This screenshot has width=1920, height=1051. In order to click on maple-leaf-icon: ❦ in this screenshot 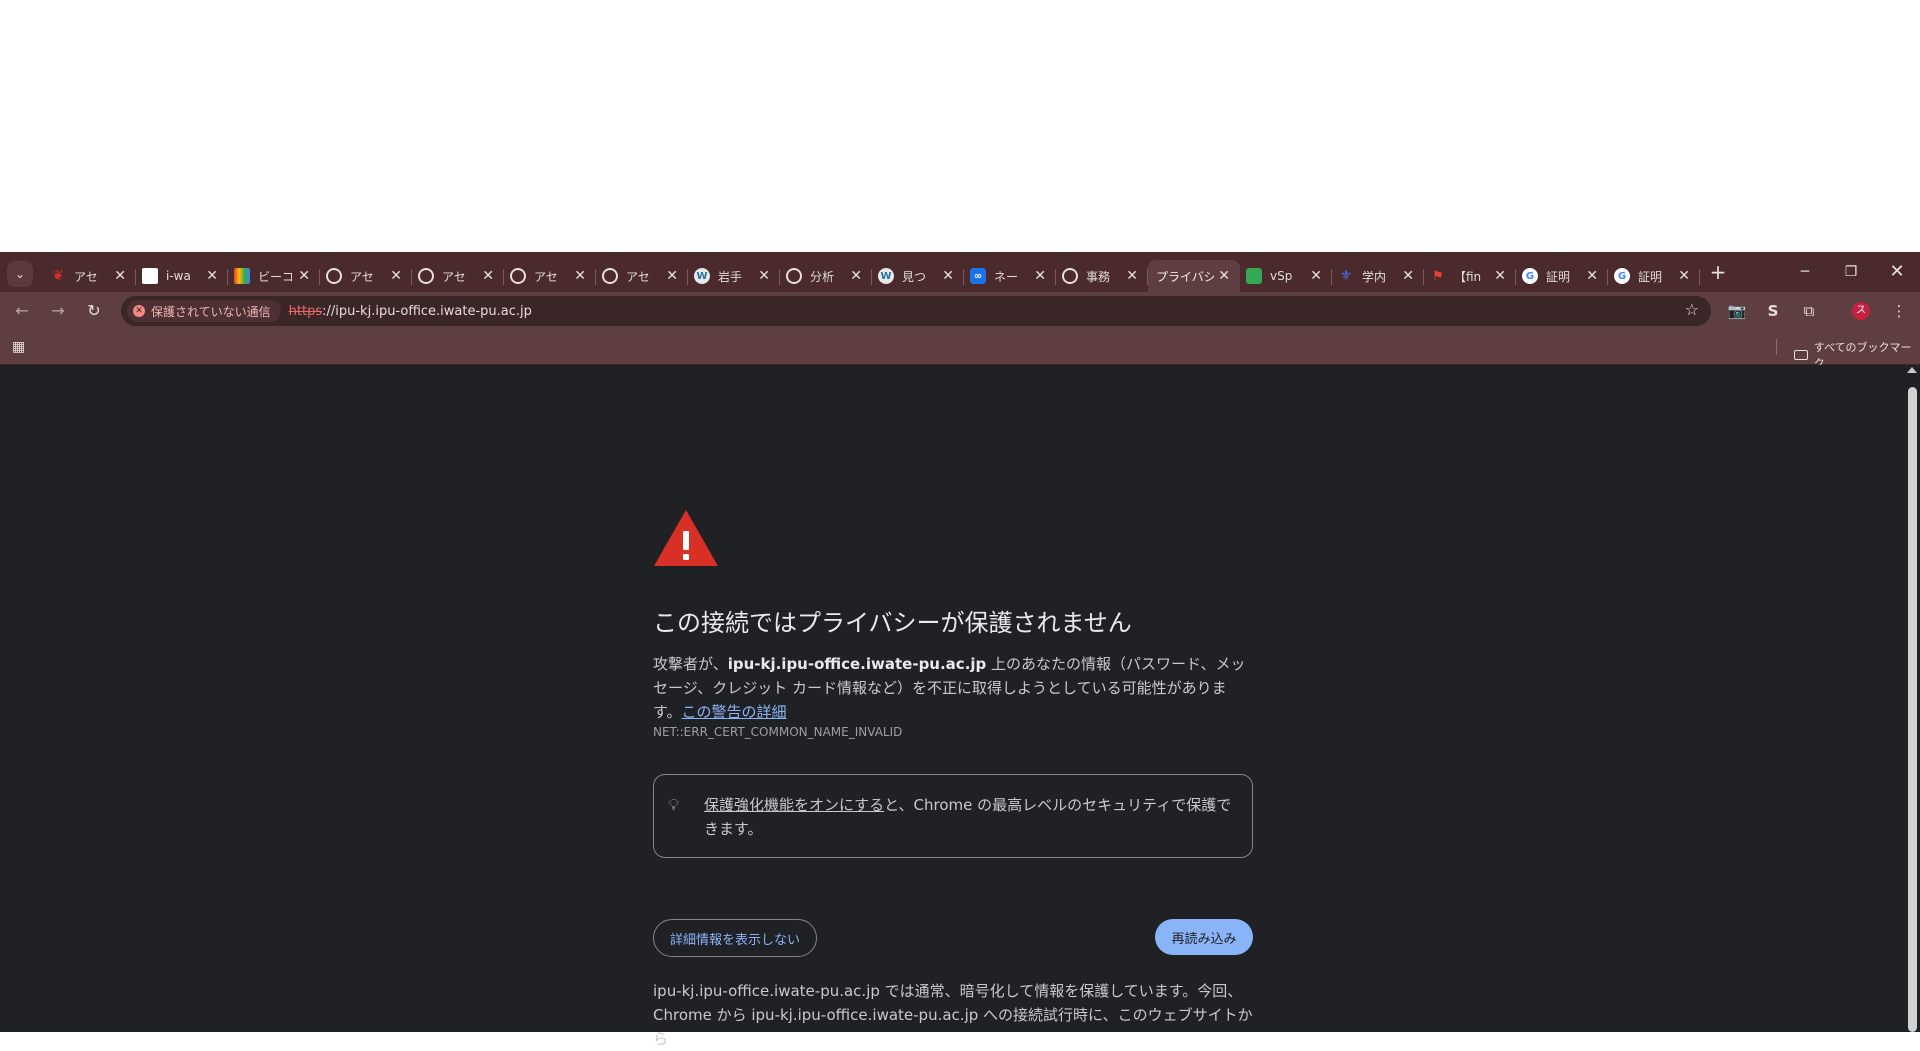, I will do `click(58, 276)`.